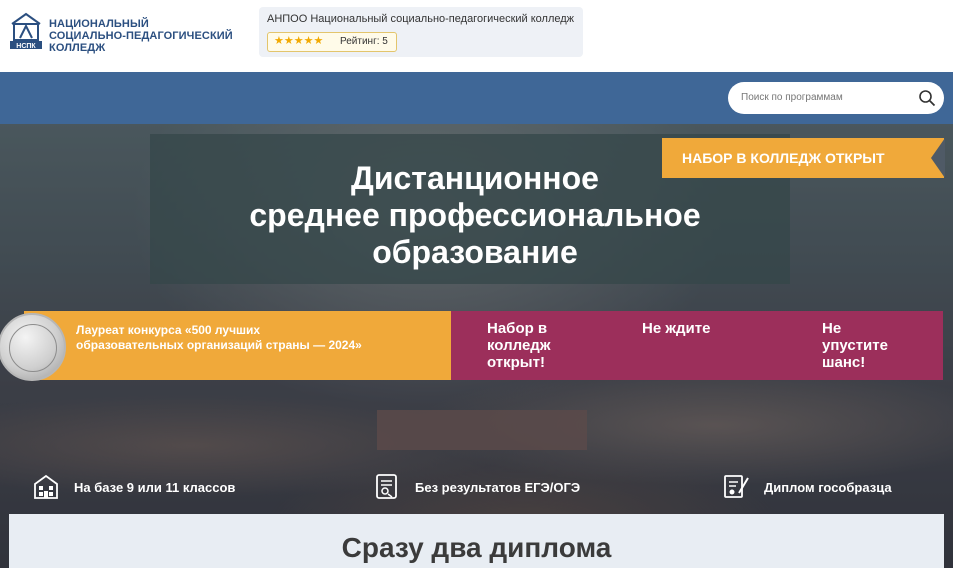  I want to click on rating-badge: ★★★★★ Рейтинг: 5, so click(332, 42).